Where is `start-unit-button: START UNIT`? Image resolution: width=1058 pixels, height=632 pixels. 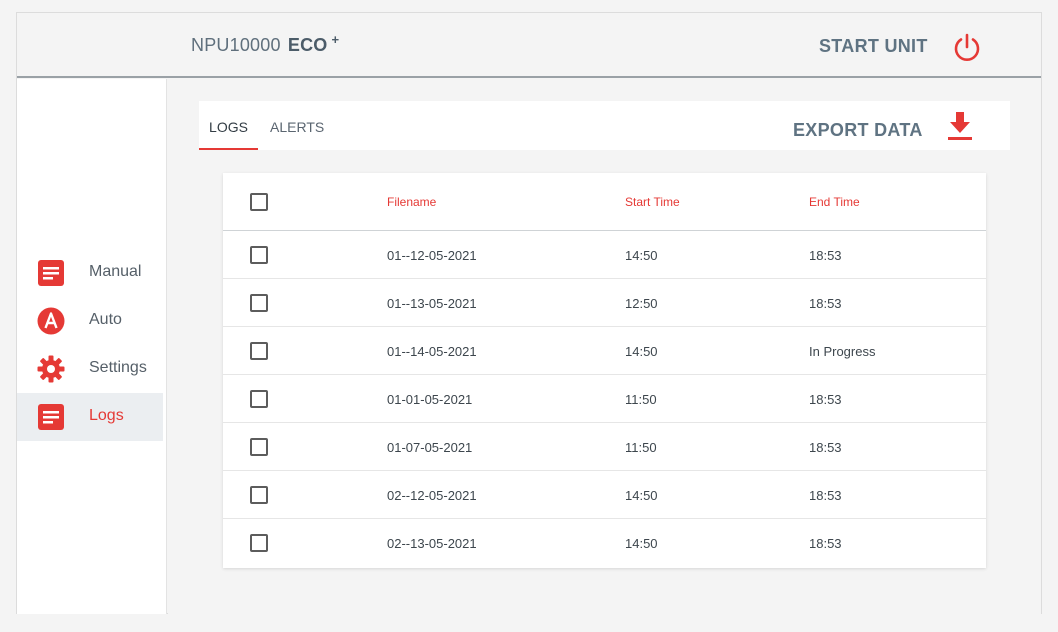 start-unit-button: START UNIT is located at coordinates (873, 46).